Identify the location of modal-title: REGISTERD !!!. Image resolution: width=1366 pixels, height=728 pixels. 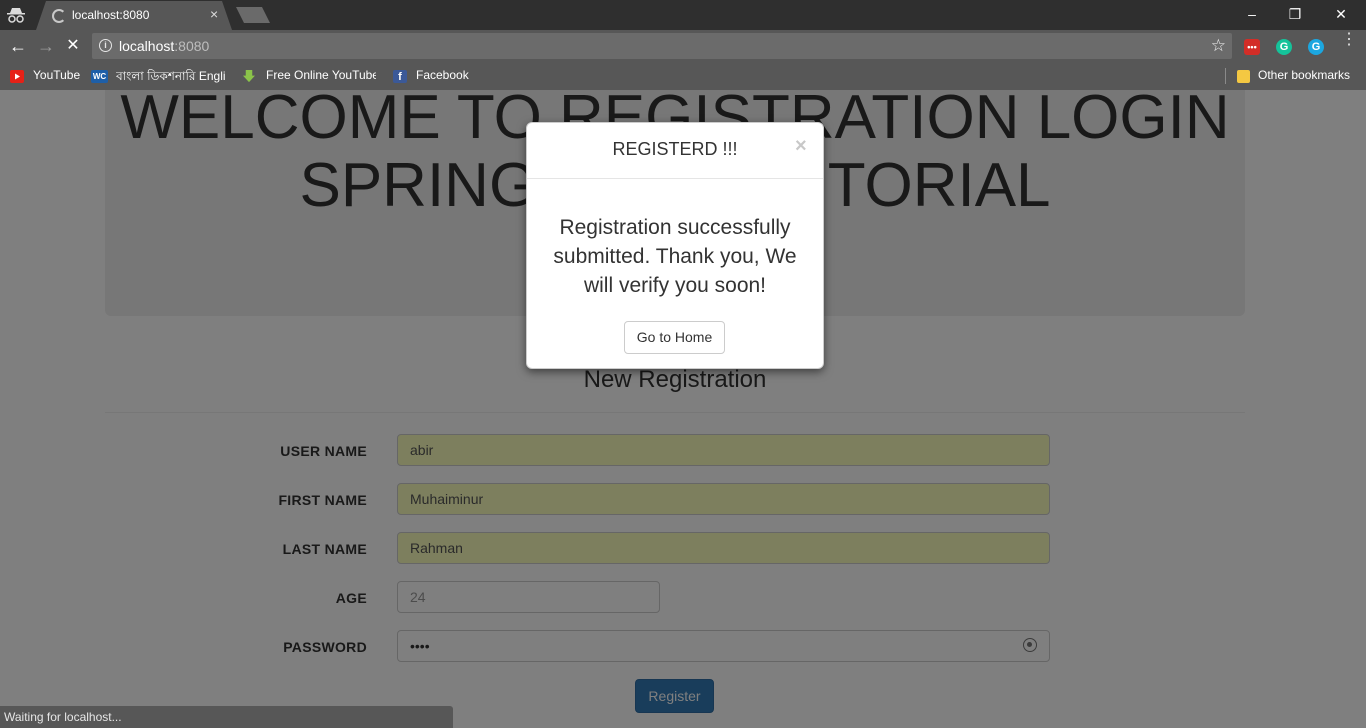
(675, 149).